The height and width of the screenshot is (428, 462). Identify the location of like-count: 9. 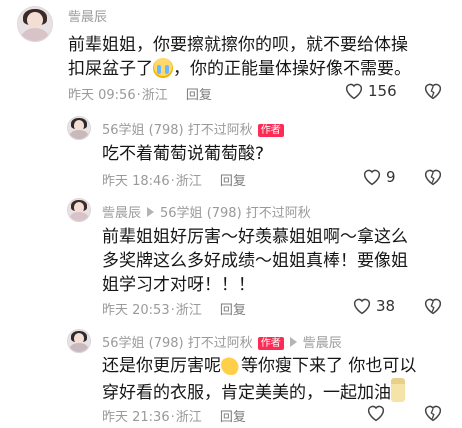
(391, 177).